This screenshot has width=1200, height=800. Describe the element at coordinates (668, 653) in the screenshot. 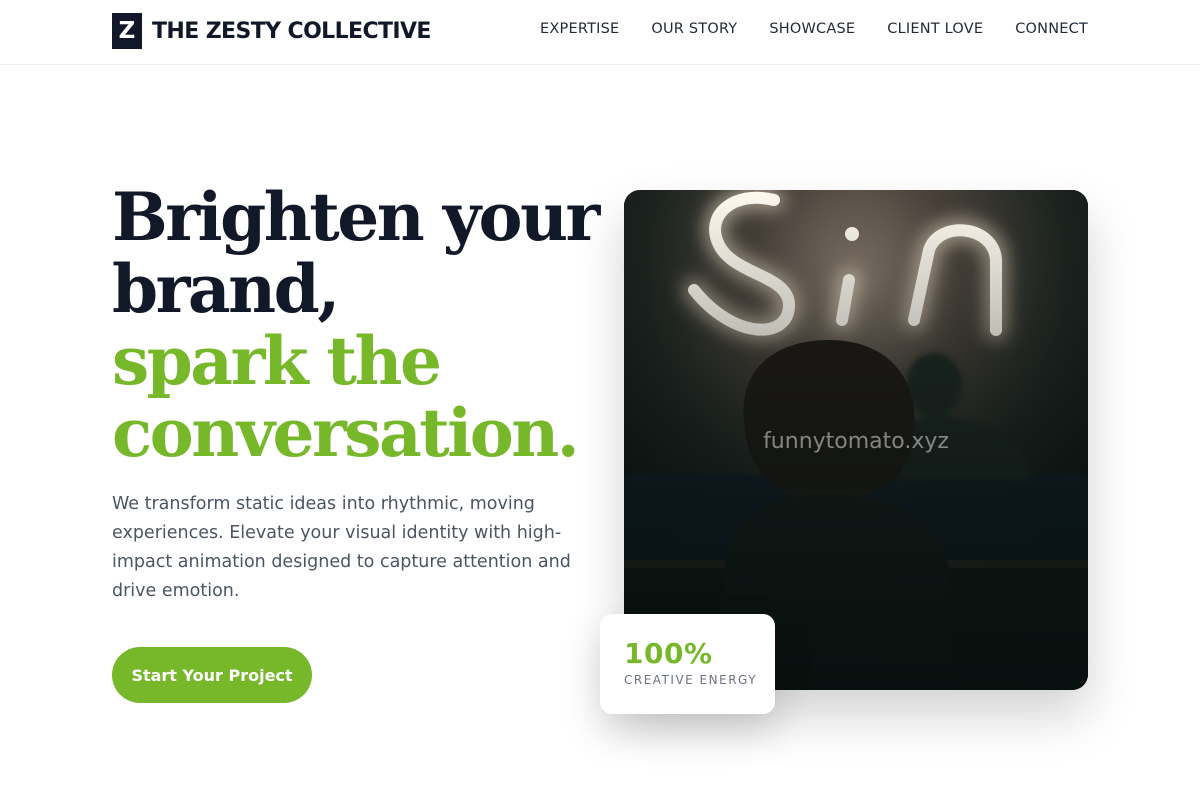

I see `stat-value: 100%` at that location.